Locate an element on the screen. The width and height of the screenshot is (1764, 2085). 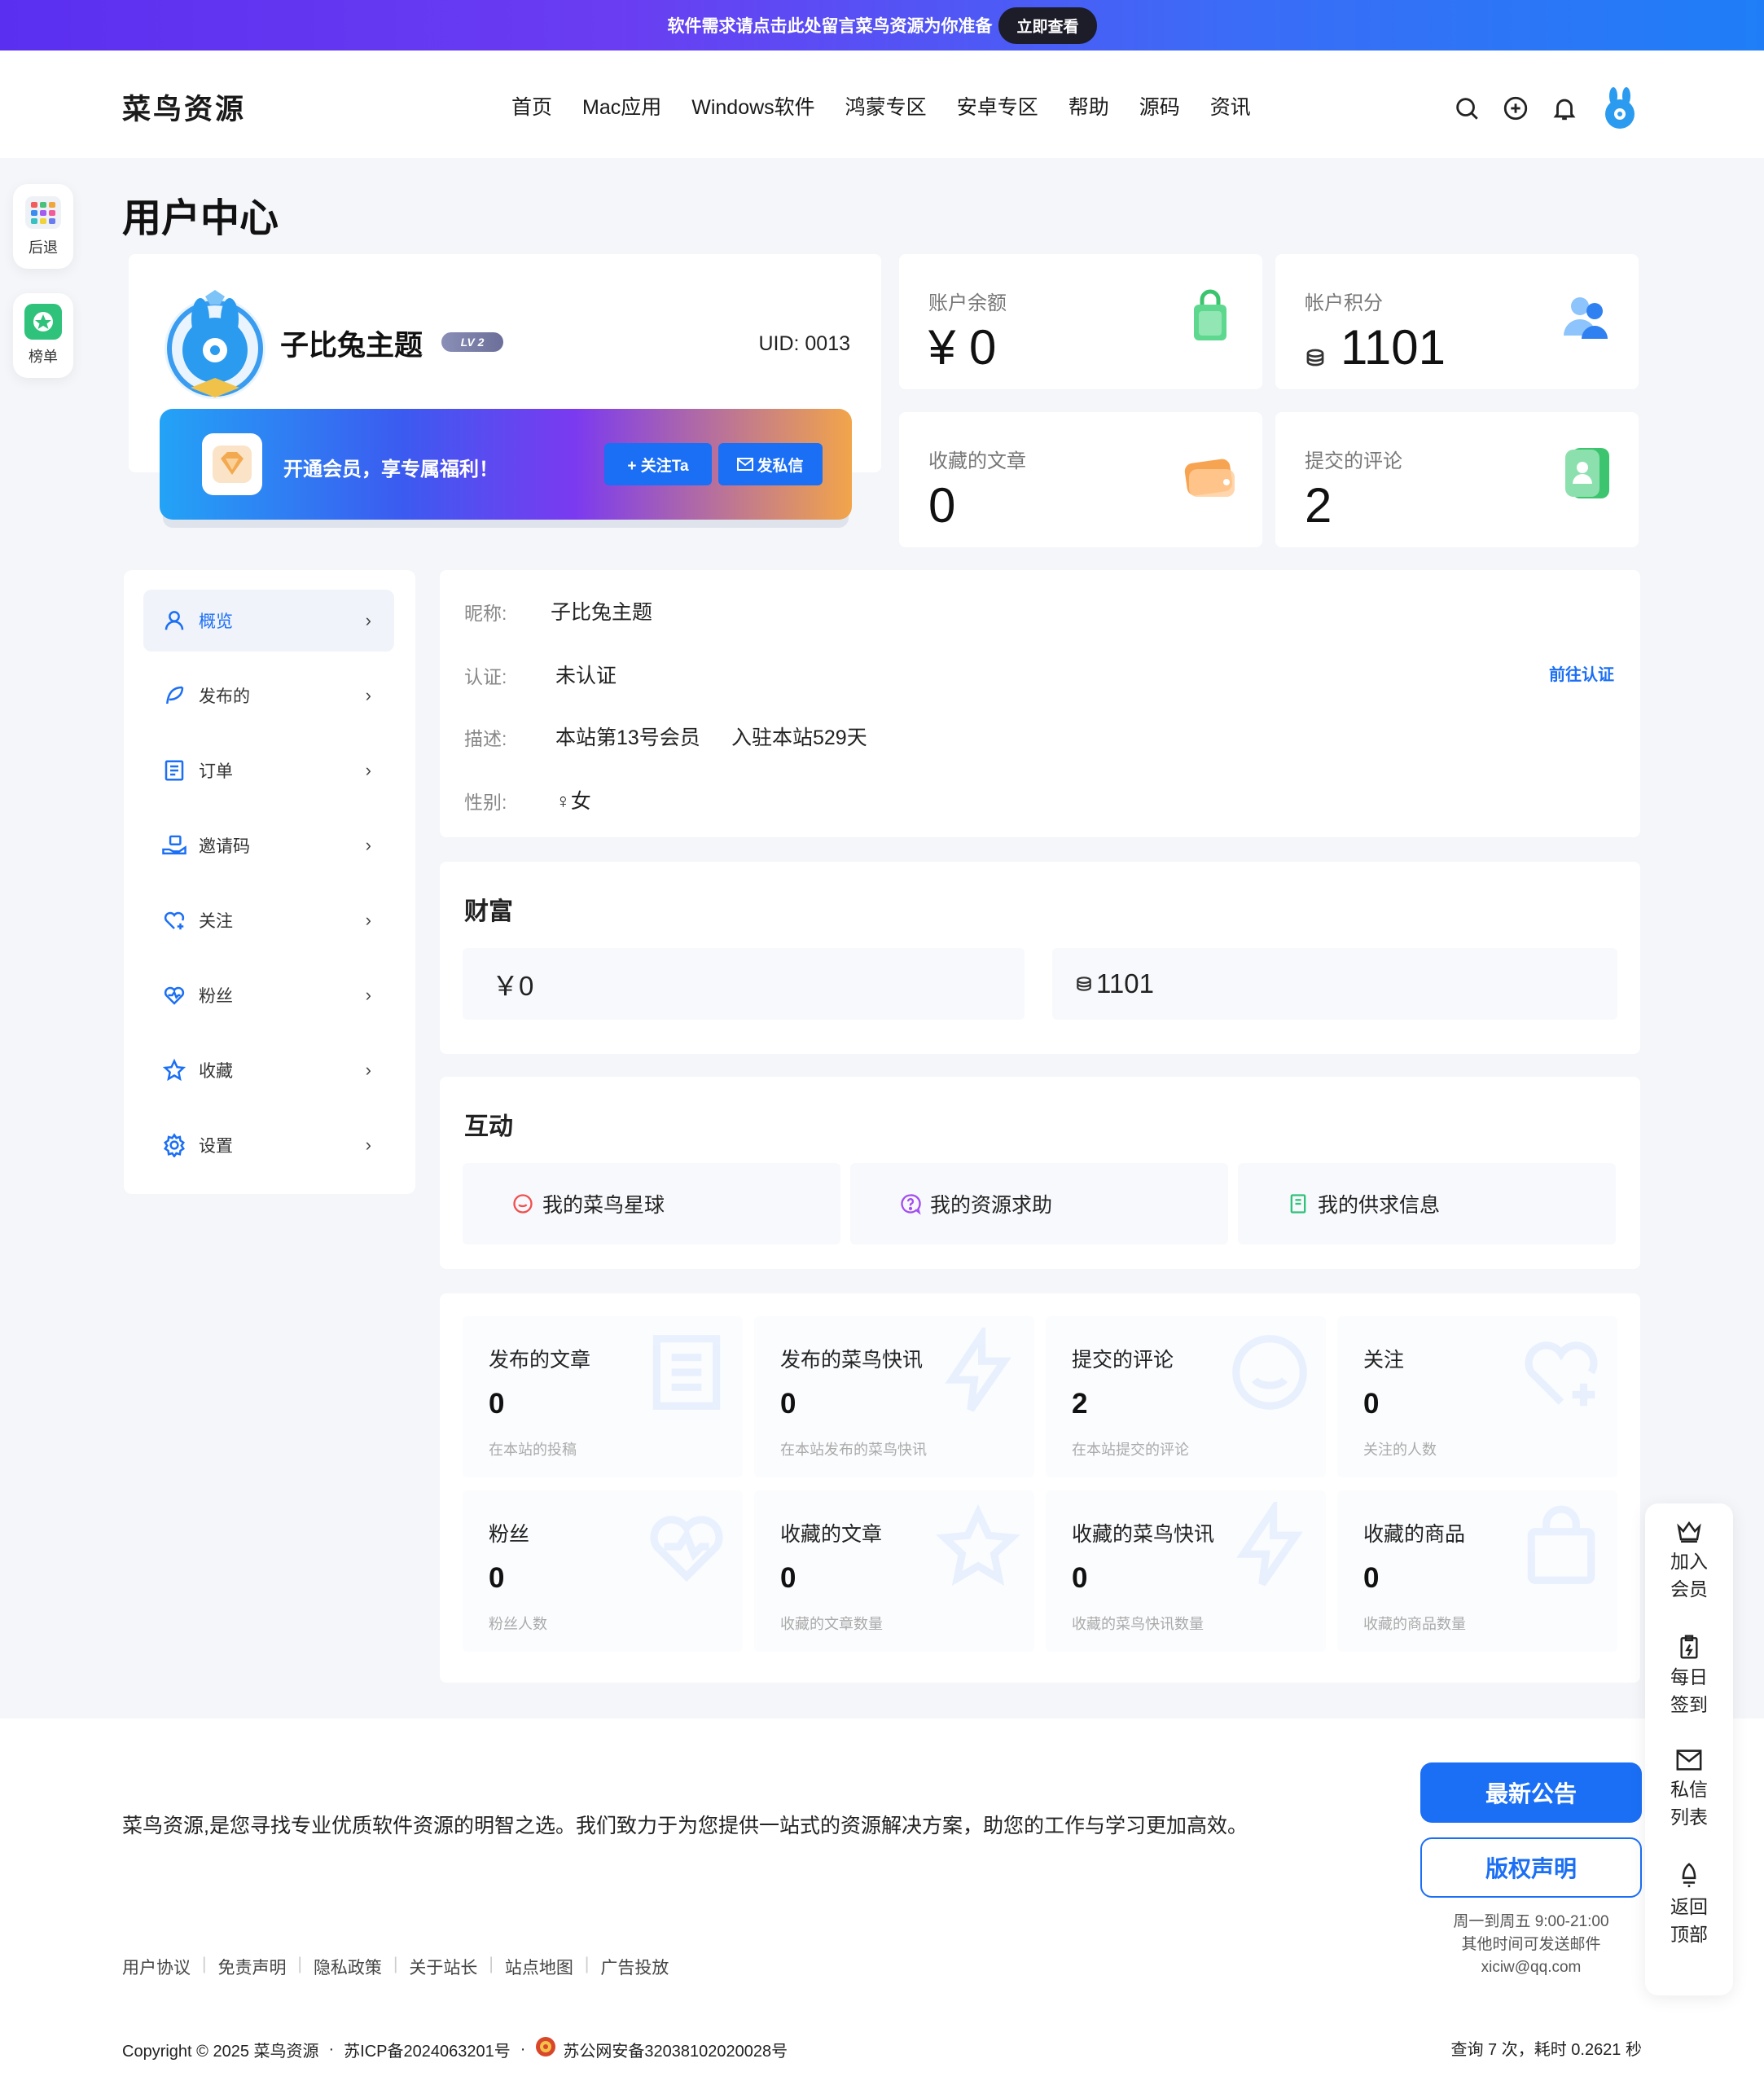
link-about: 关于站长 is located at coordinates (443, 1967).